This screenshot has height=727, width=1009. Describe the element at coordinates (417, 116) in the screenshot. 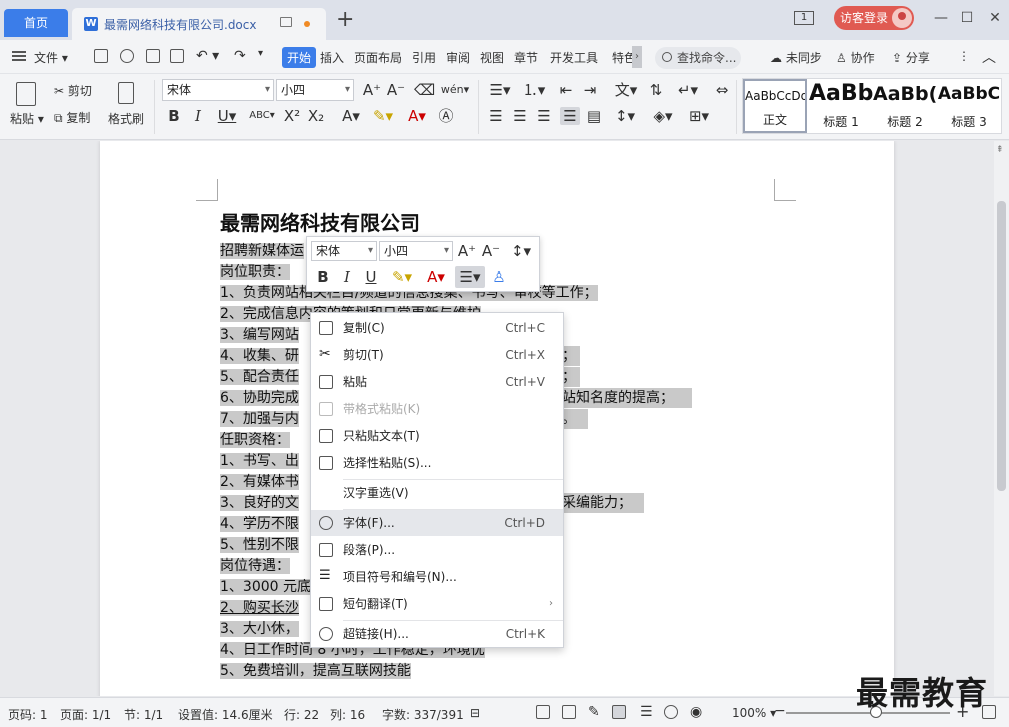

I see `font-color-button: A▾` at that location.